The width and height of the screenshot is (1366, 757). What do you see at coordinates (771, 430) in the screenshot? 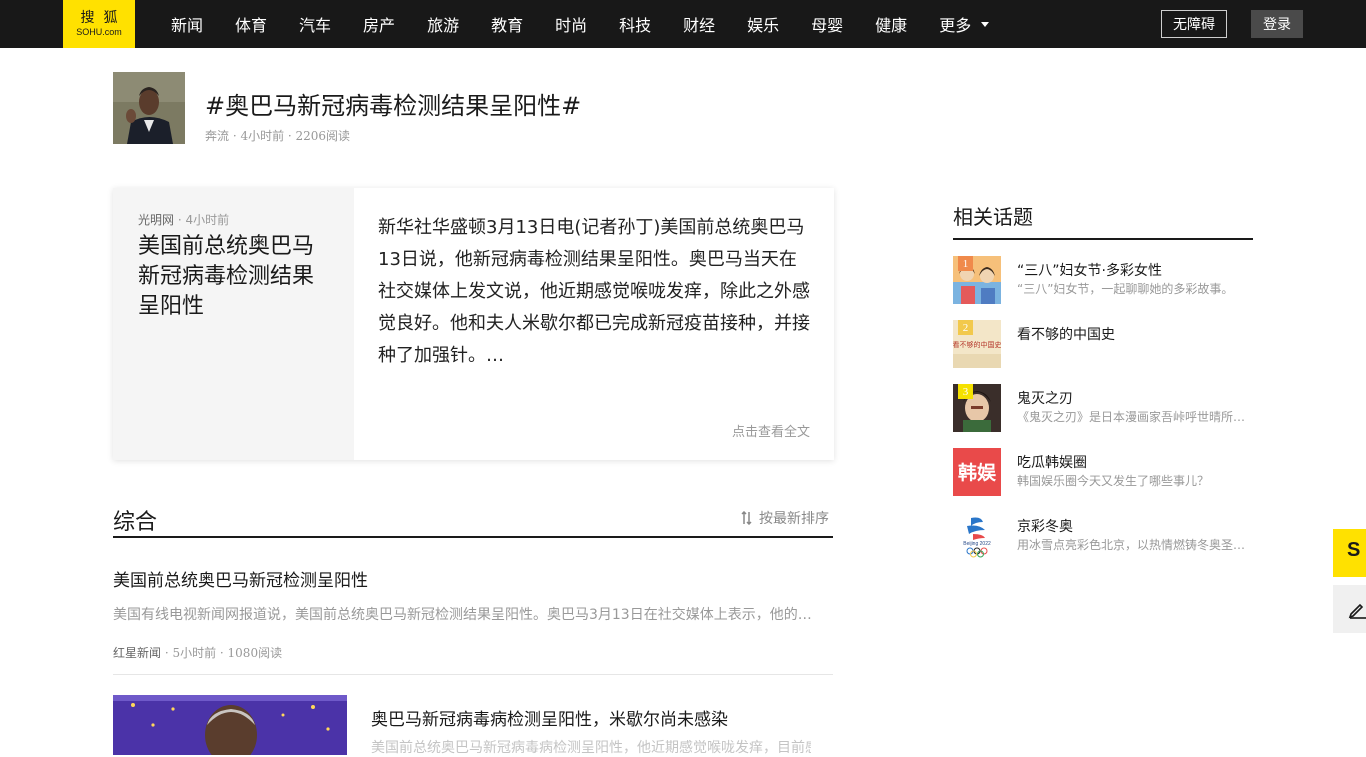
I see `read-full-link: 点击查看全文` at bounding box center [771, 430].